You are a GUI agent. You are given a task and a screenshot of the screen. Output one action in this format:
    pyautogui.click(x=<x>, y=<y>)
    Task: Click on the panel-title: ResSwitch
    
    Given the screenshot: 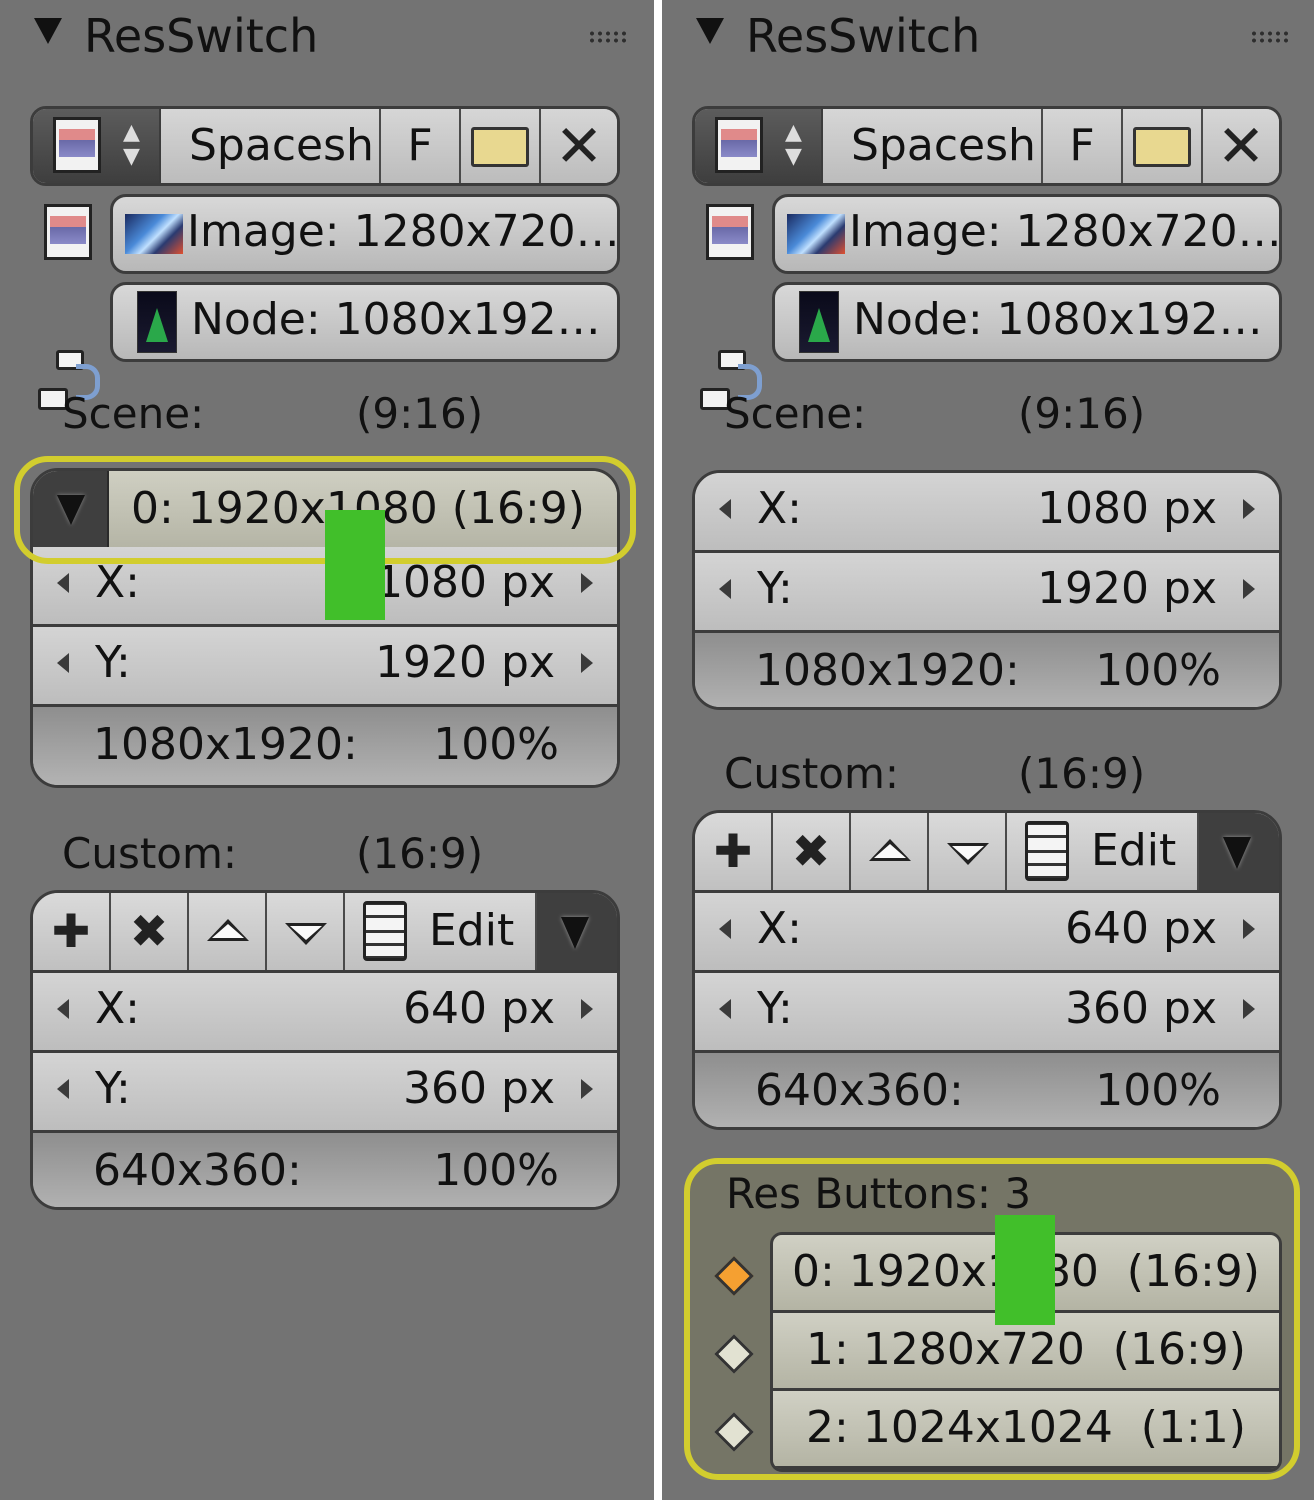 What is the action you would take?
    pyautogui.click(x=863, y=36)
    